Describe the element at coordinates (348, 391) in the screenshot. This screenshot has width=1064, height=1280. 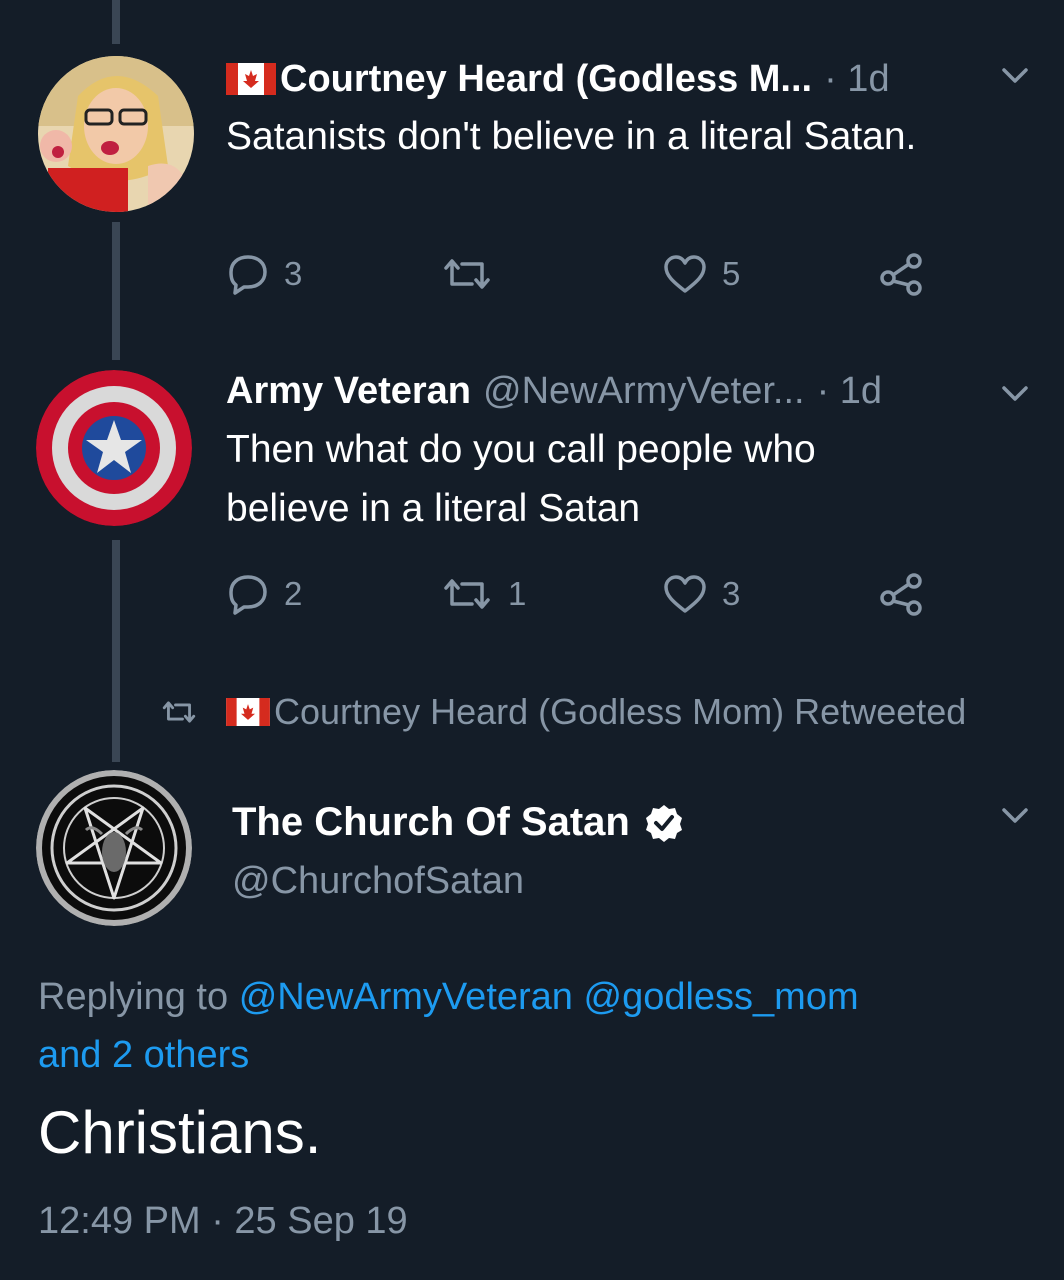
I see `tweet-author-name: Army Veteran` at that location.